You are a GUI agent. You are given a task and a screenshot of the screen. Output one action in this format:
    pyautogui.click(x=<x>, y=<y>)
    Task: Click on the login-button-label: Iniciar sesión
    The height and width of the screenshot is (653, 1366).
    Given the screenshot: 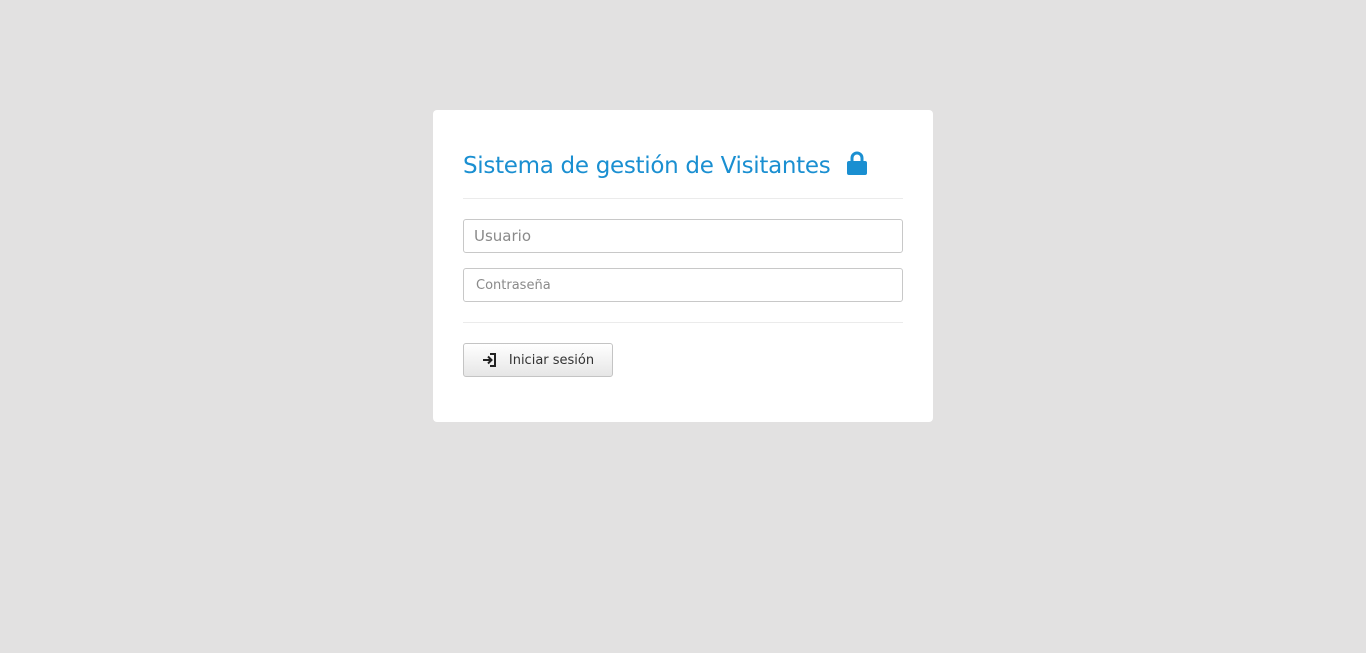 What is the action you would take?
    pyautogui.click(x=551, y=360)
    